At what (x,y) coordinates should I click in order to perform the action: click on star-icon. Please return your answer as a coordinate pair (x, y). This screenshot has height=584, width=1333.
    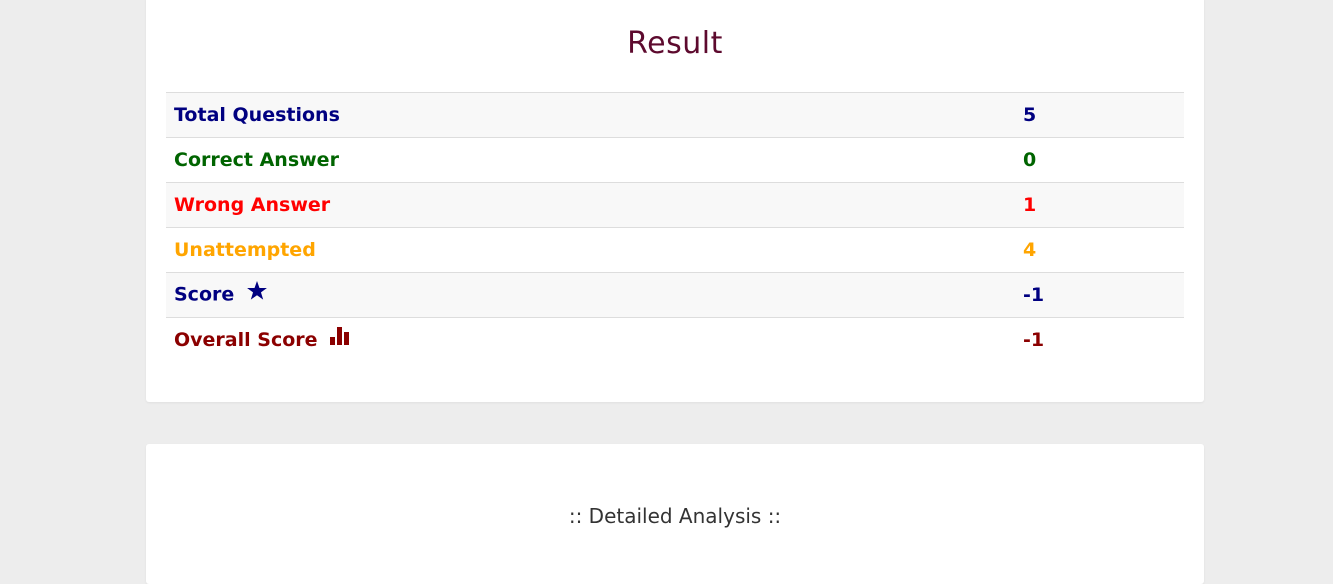
    Looking at the image, I should click on (256, 293).